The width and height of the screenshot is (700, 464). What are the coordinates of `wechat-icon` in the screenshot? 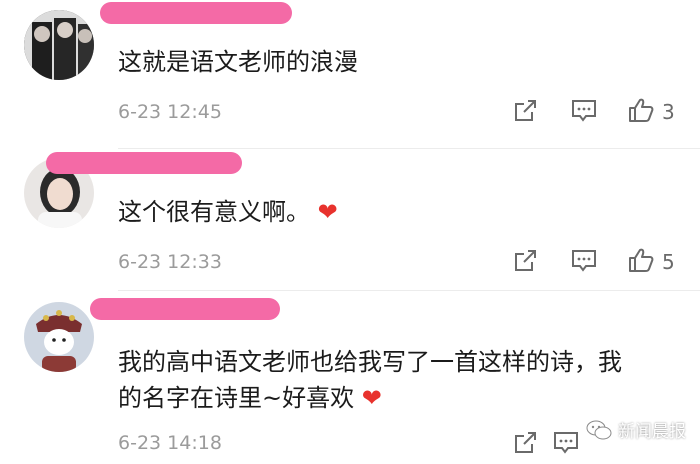 It's located at (599, 429).